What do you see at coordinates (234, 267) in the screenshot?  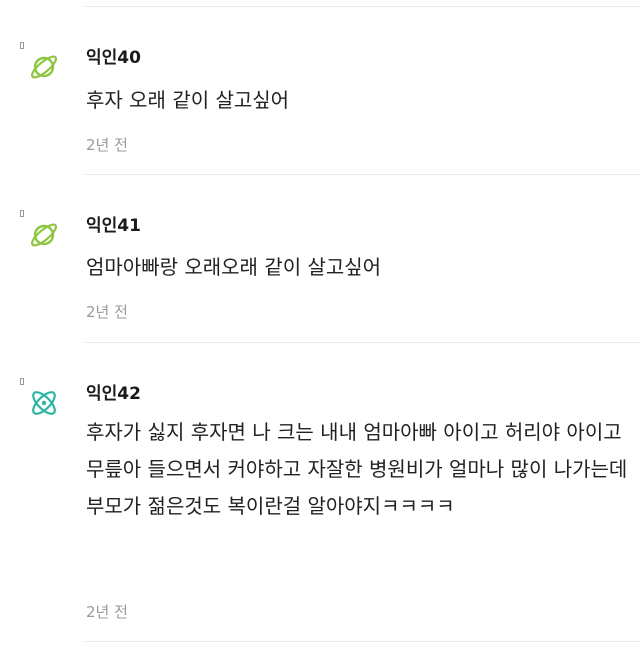 I see `comment-text: 엄마아빠랑 오래오래 같이 살고싶어` at bounding box center [234, 267].